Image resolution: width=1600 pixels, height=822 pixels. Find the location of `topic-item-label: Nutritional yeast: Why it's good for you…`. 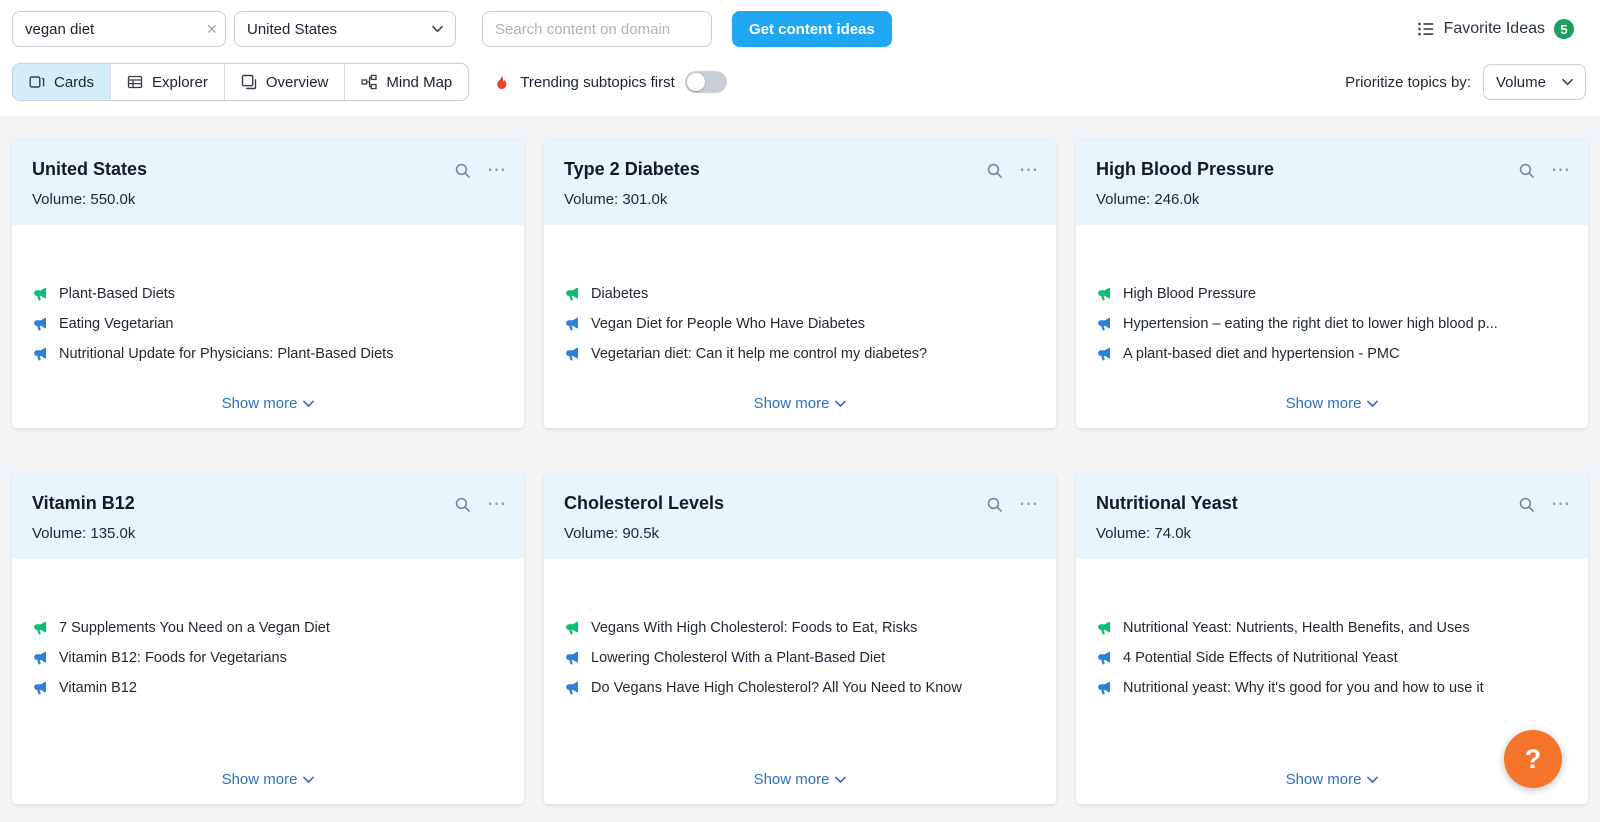

topic-item-label: Nutritional yeast: Why it's good for you… is located at coordinates (1303, 688).